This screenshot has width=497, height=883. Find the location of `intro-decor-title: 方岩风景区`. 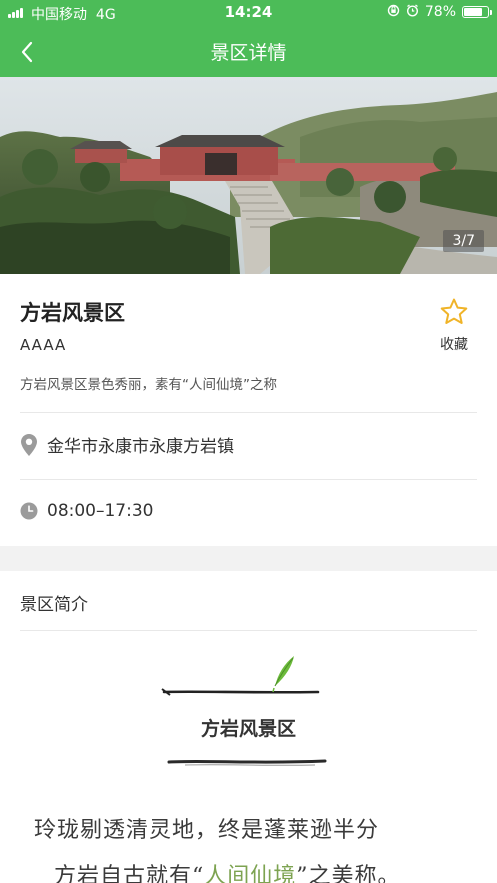

intro-decor-title: 方岩风景区 is located at coordinates (248, 729).